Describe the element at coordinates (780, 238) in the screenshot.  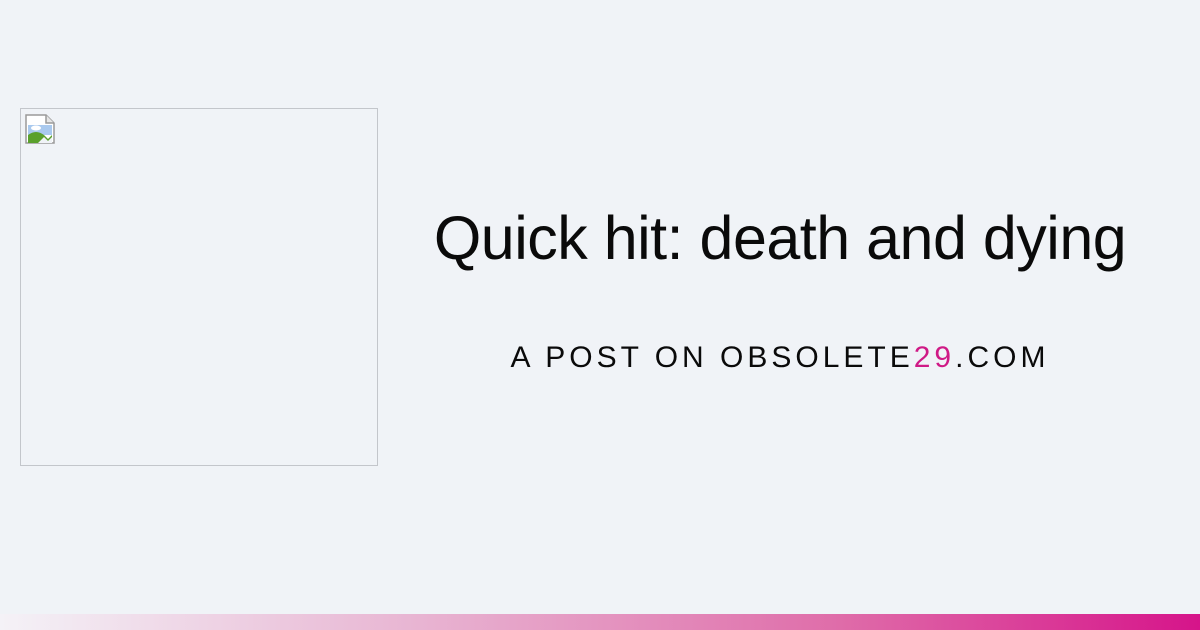
I see `post-title: Quick hit: death and dying` at that location.